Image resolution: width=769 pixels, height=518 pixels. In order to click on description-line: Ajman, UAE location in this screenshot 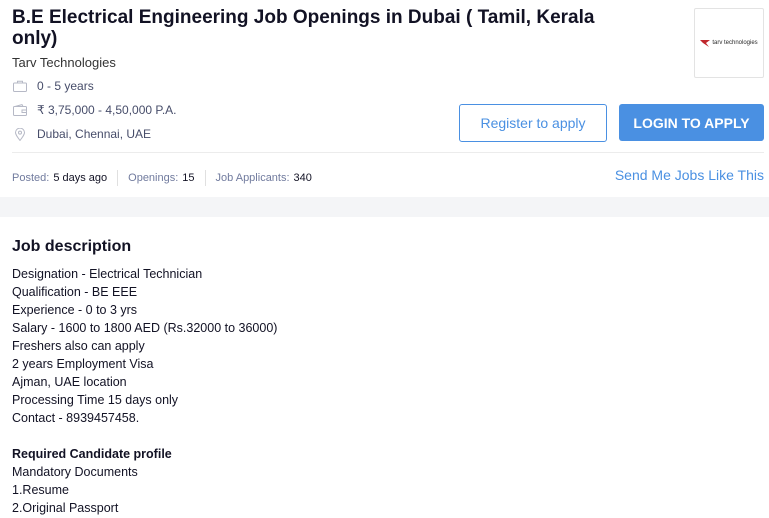, I will do `click(69, 382)`.